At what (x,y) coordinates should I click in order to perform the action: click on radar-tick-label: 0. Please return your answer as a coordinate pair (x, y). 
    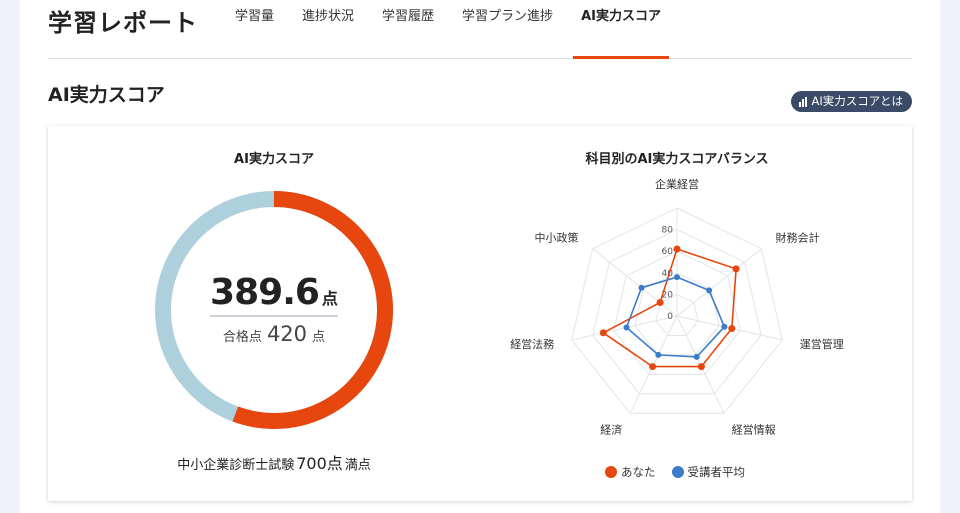
    Looking at the image, I should click on (670, 317).